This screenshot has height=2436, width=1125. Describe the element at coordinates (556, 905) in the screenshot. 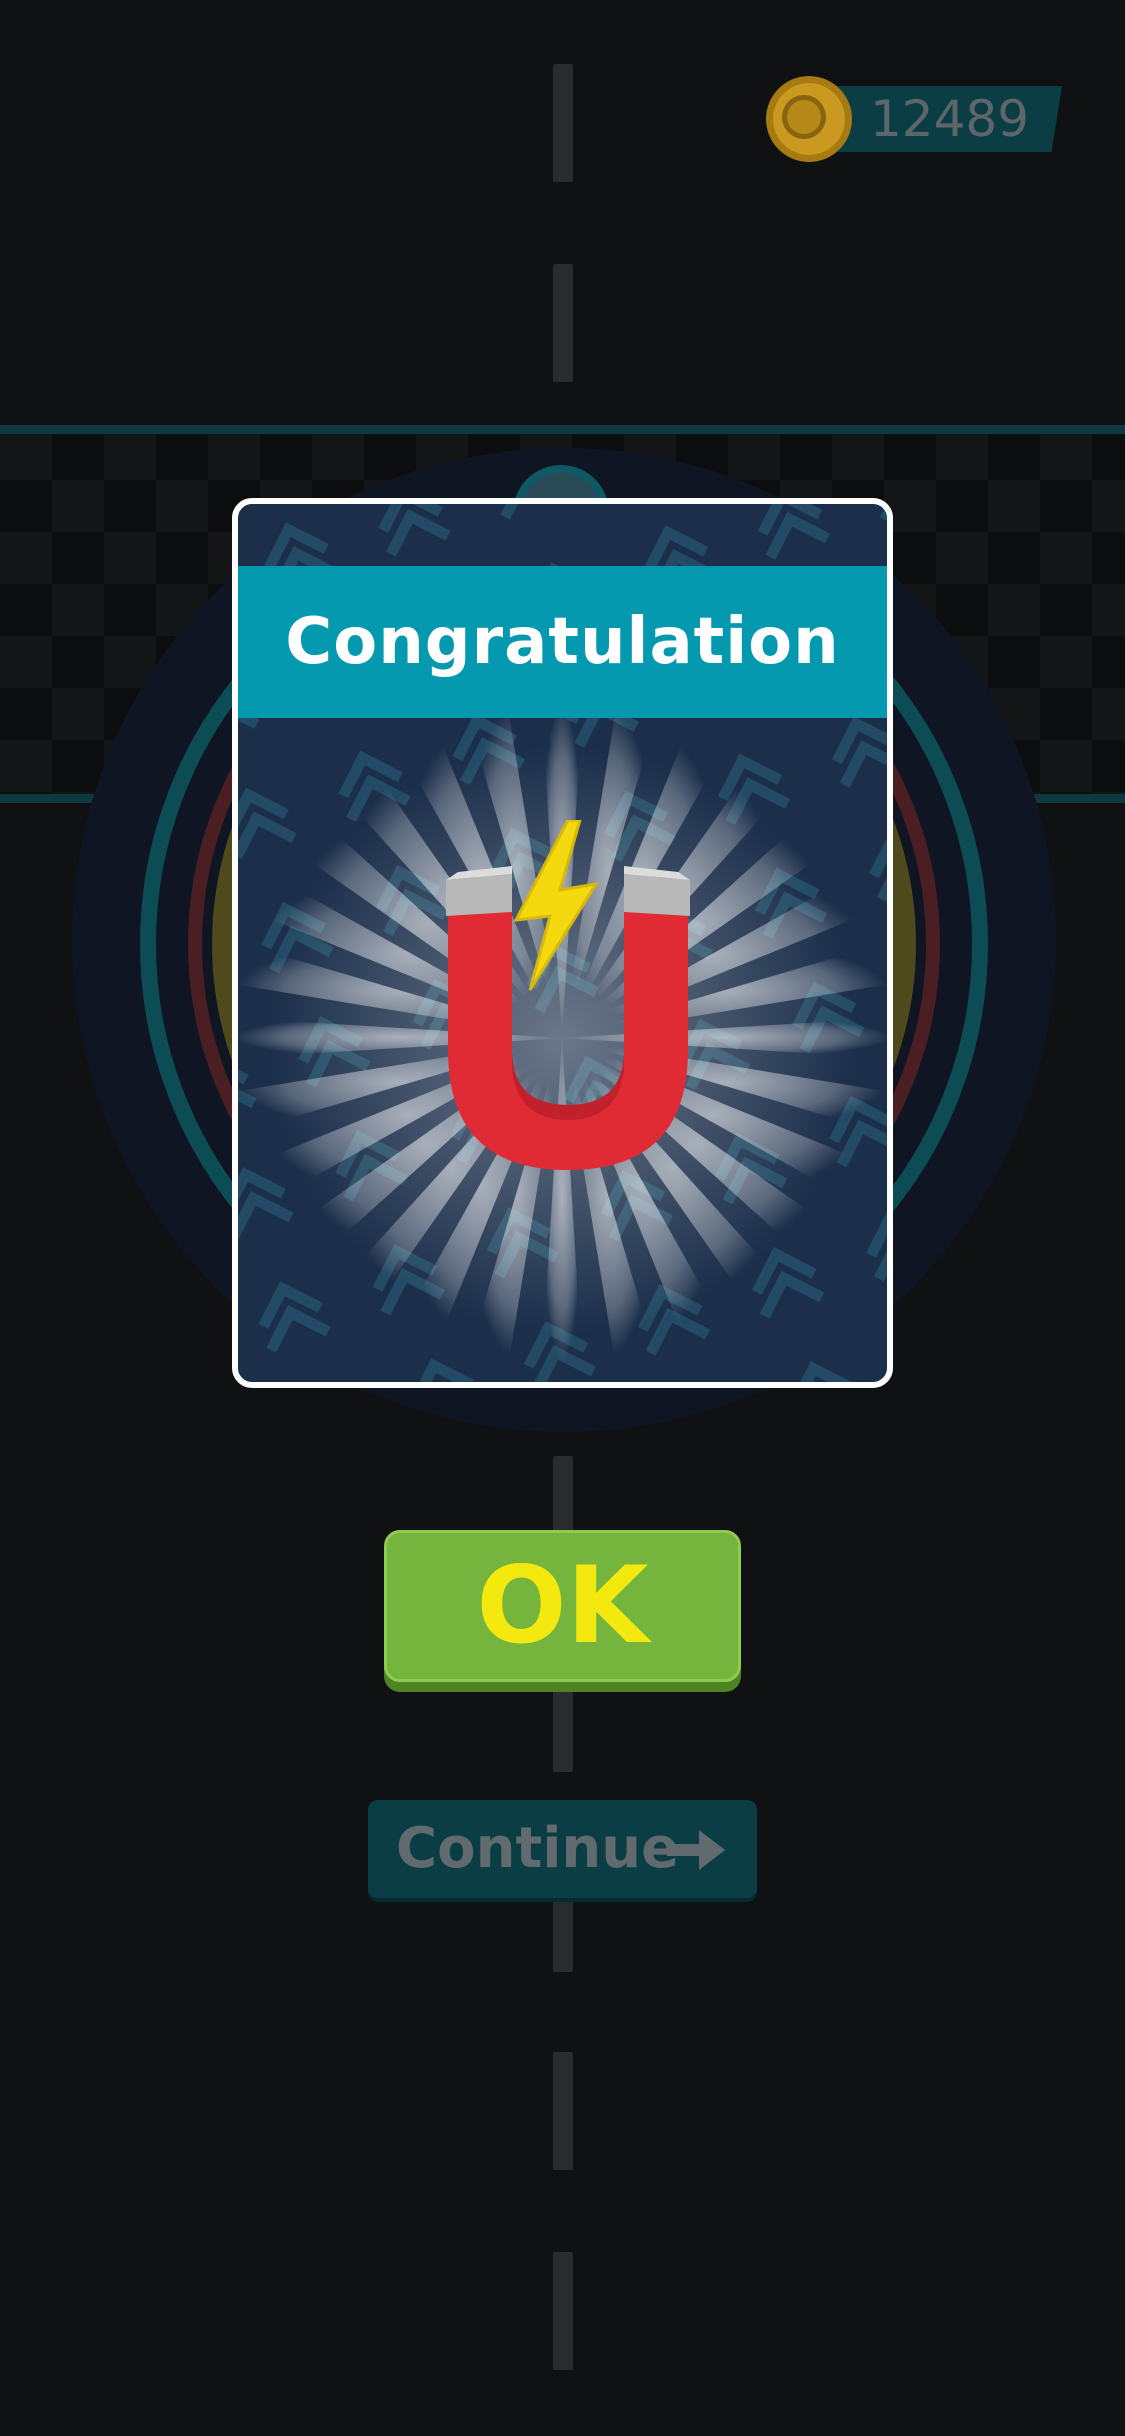

I see `lightning-icon` at that location.